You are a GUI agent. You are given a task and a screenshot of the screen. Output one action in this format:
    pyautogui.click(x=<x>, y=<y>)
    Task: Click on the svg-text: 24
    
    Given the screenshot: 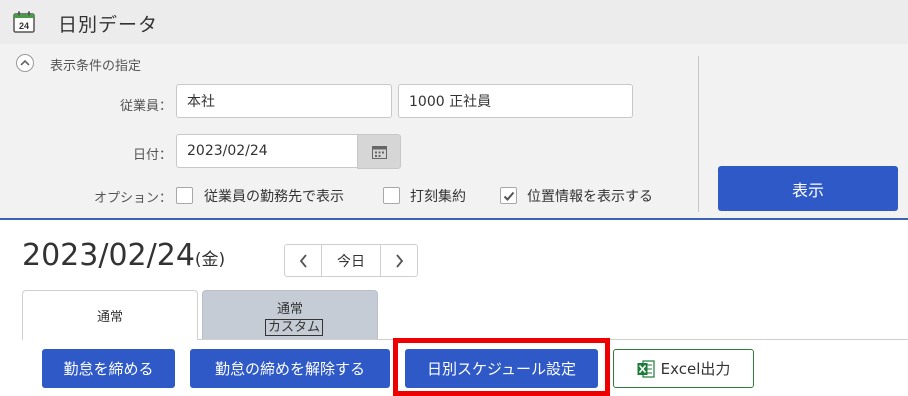 What is the action you would take?
    pyautogui.click(x=24, y=26)
    